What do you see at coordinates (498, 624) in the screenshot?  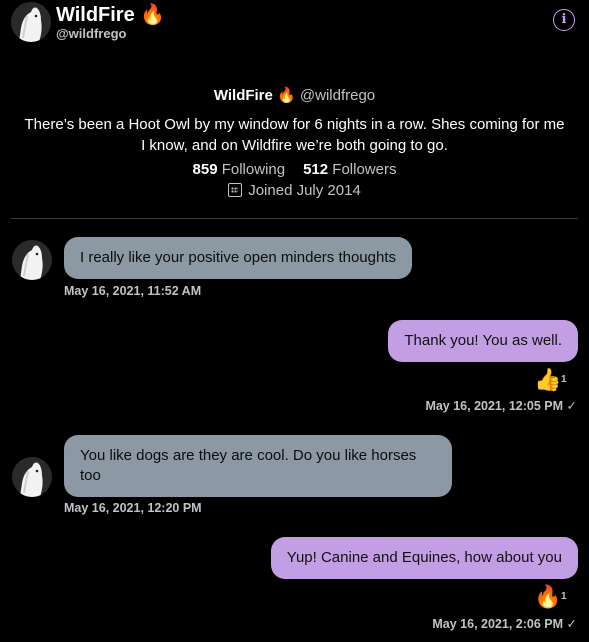 I see `message-timestamp: May 16, 2021, 2:06 PM` at bounding box center [498, 624].